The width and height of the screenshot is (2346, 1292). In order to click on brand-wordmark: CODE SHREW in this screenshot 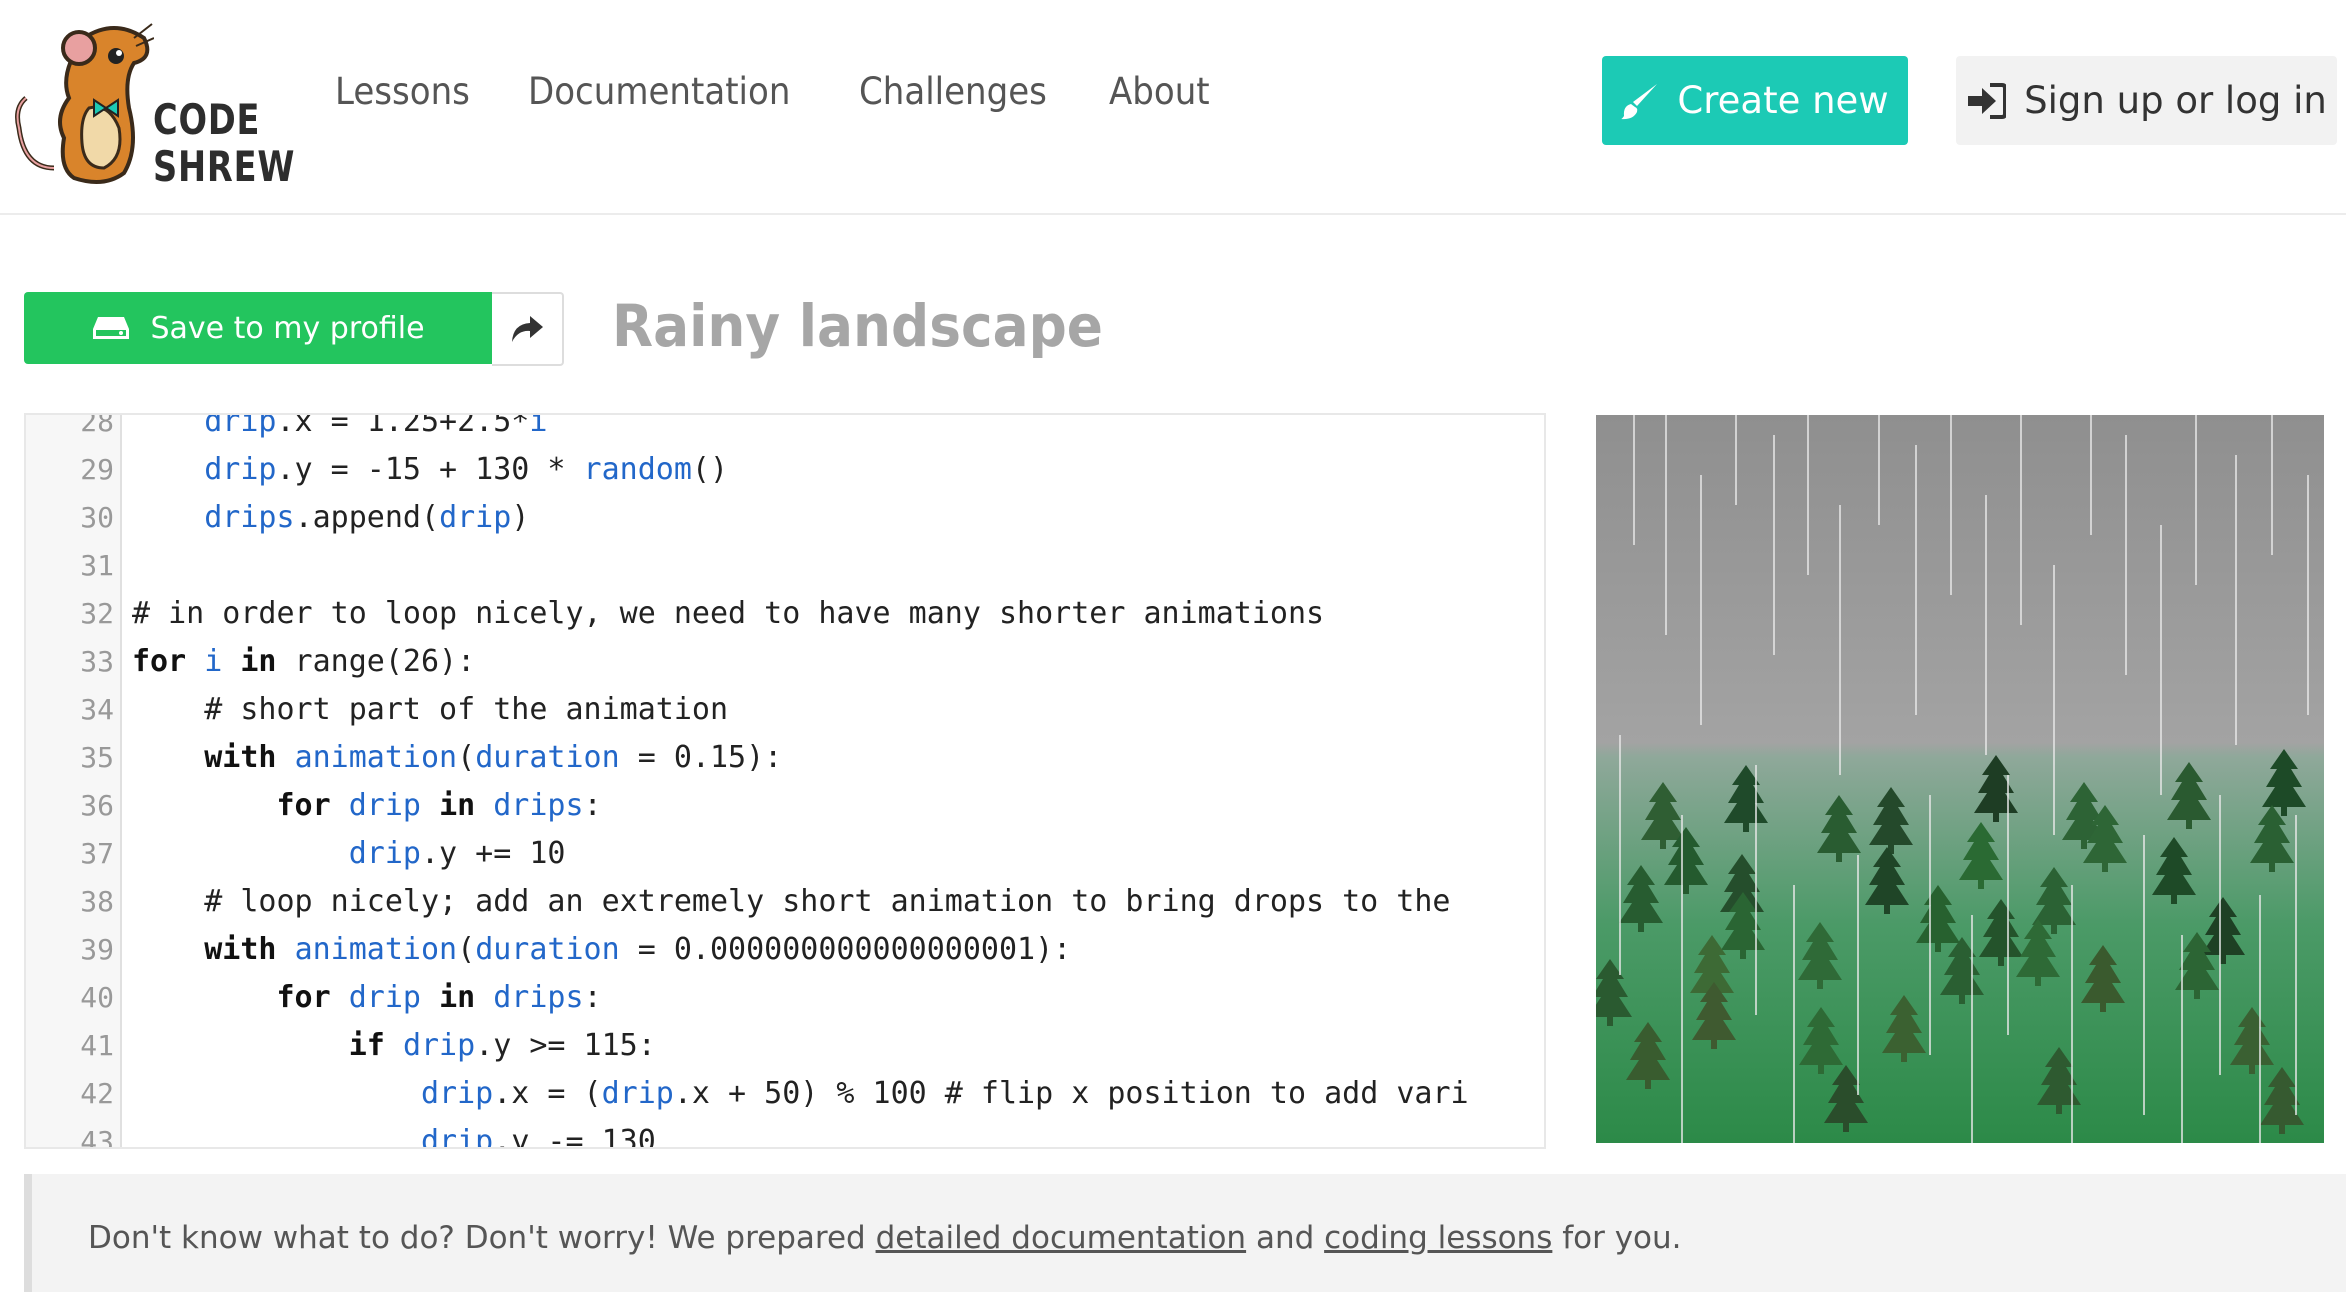, I will do `click(224, 143)`.